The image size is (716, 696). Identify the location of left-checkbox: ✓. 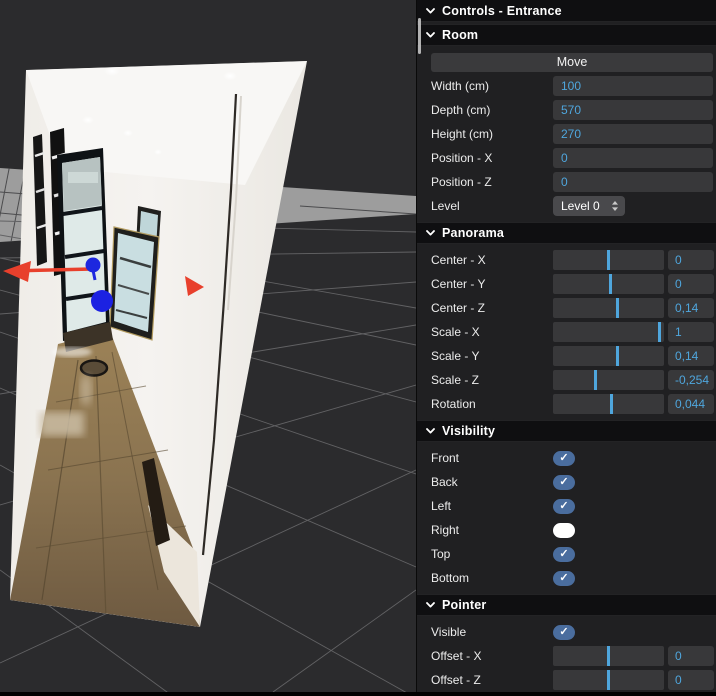
(564, 506).